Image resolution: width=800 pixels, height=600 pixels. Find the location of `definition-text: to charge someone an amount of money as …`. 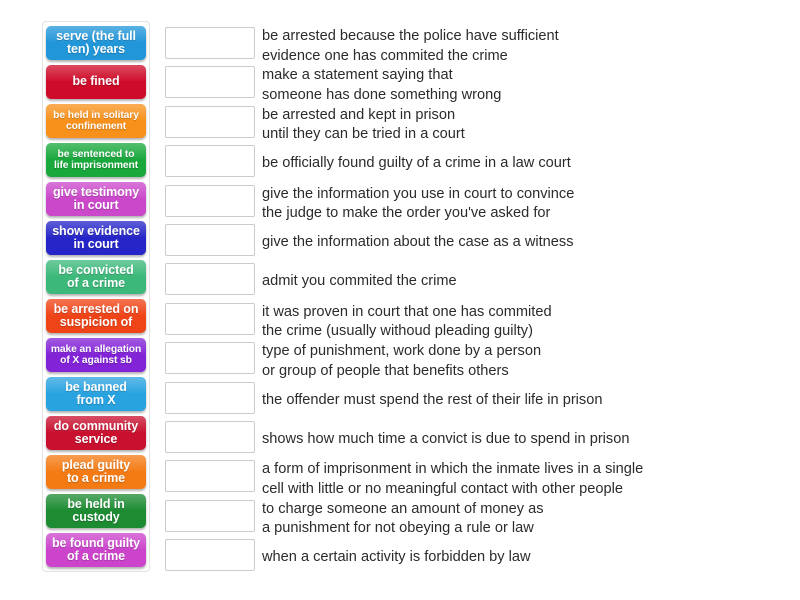

definition-text: to charge someone an amount of money as … is located at coordinates (403, 518).